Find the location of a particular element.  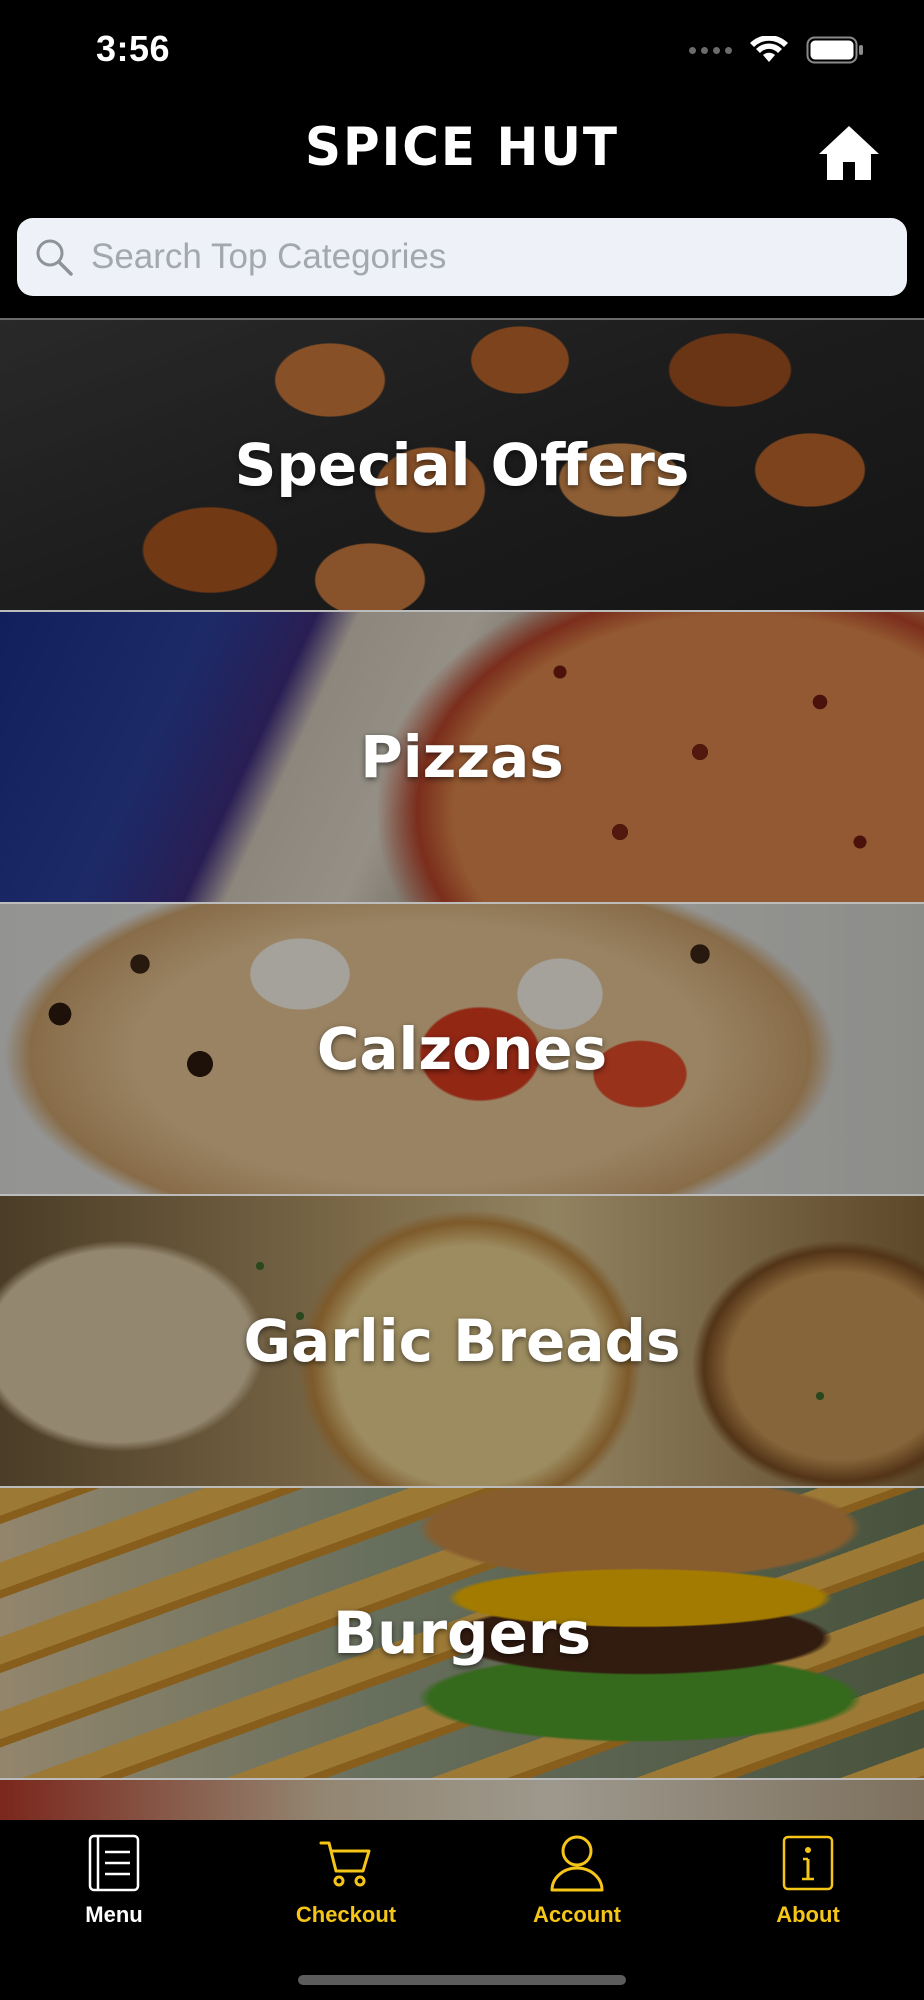

cart-icon is located at coordinates (346, 1863).